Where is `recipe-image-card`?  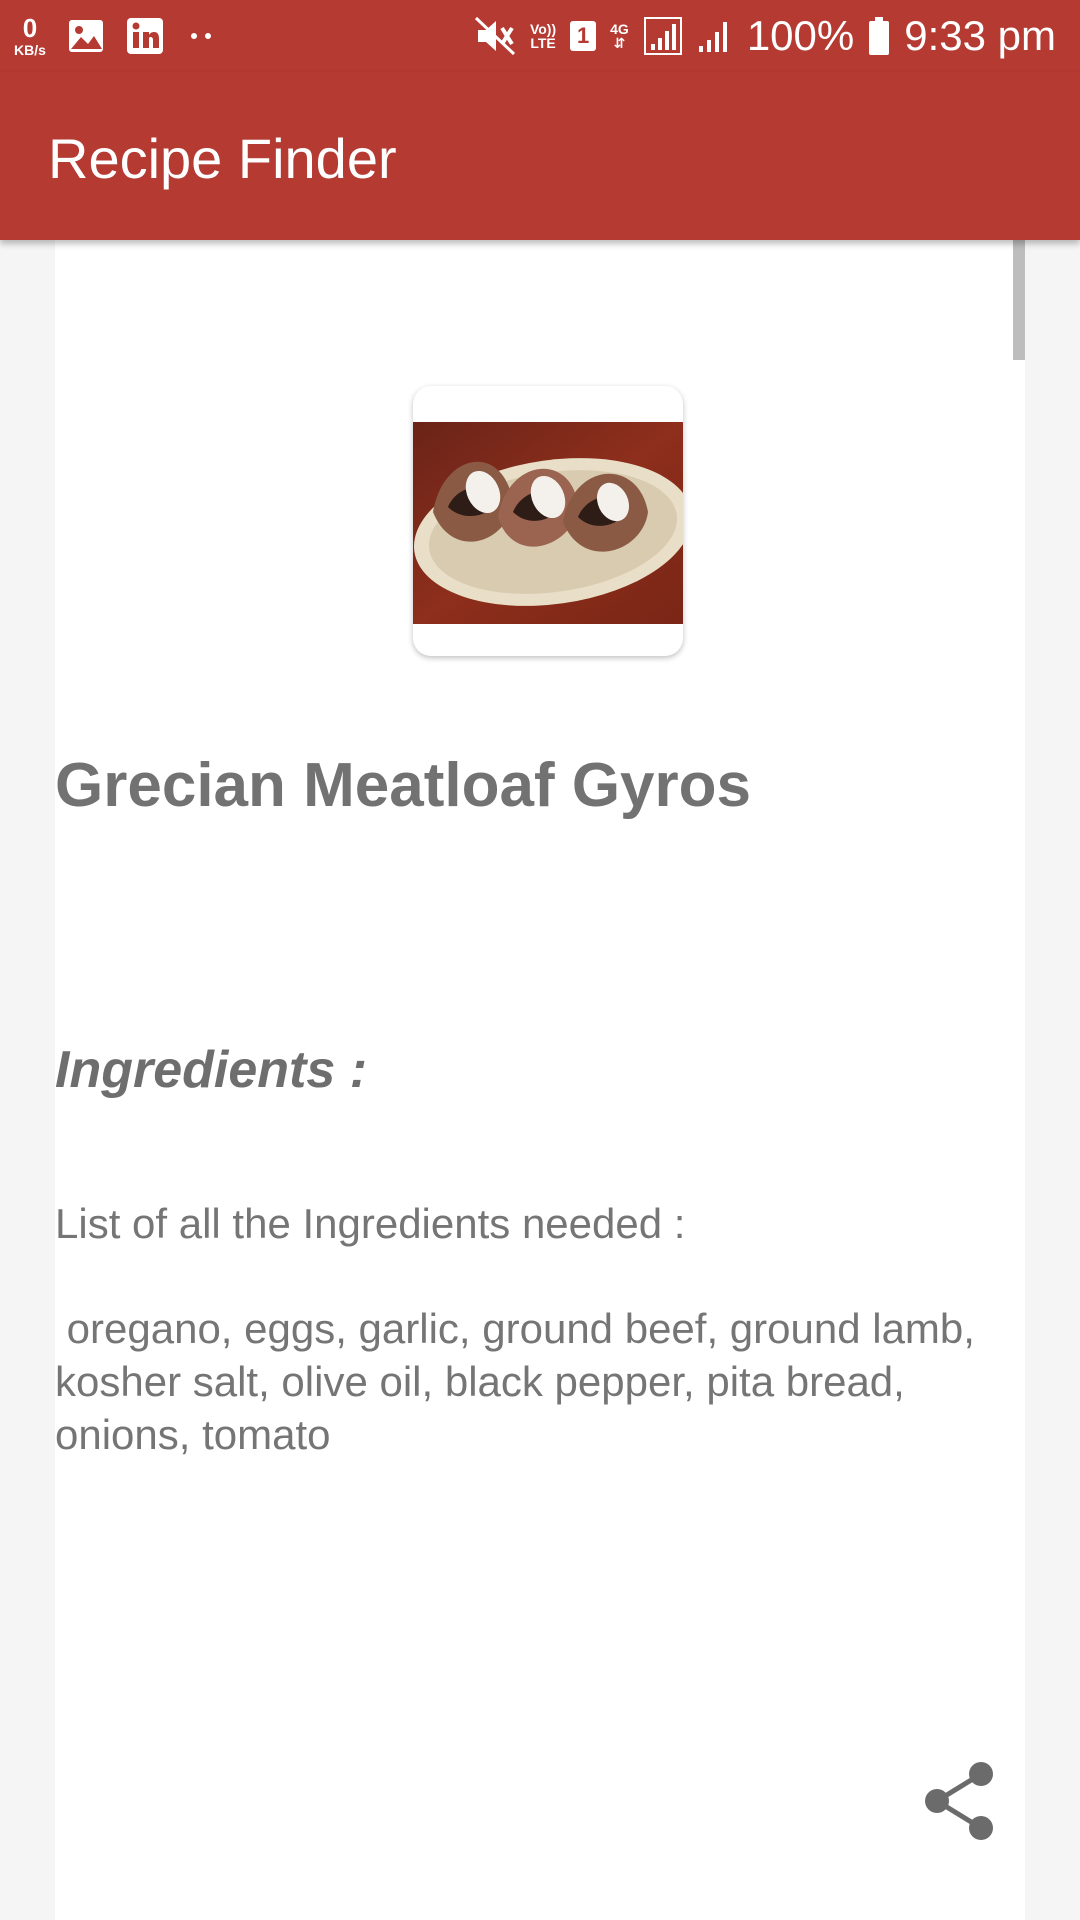 recipe-image-card is located at coordinates (548, 521).